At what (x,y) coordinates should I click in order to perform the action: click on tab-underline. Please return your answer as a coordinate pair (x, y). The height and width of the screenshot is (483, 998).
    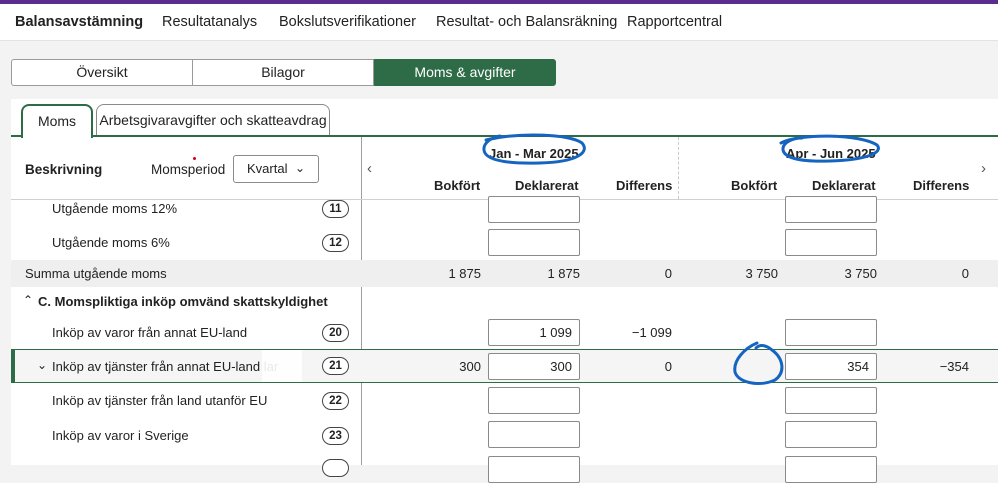
    Looking at the image, I should click on (504, 136).